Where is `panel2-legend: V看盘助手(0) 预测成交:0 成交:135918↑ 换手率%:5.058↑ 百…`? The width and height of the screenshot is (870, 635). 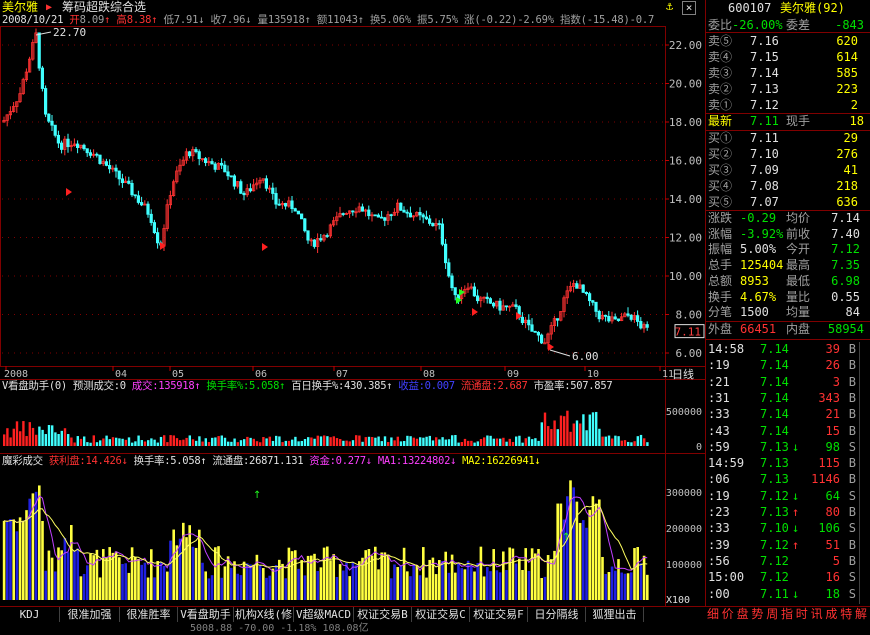
panel2-legend: V看盘助手(0) 预测成交:0 成交:135918↑ 换手率%:5.058↑ 百… is located at coordinates (307, 386).